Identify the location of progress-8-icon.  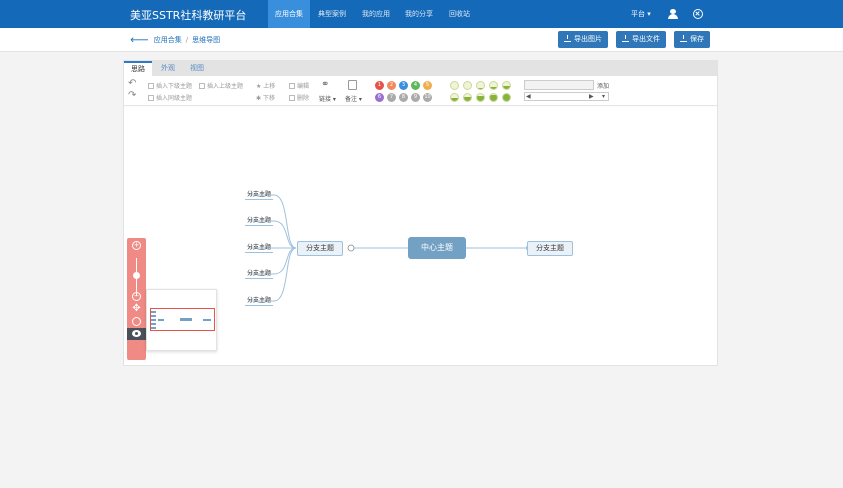
(493, 97).